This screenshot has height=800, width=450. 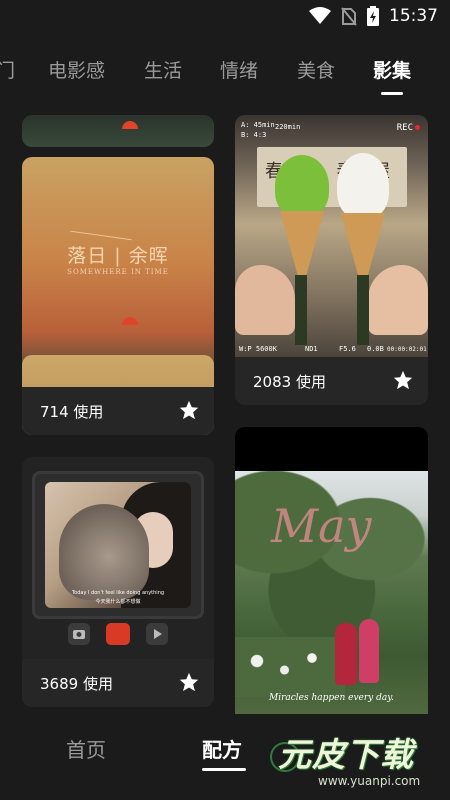 I want to click on retro-controls, so click(x=118, y=638).